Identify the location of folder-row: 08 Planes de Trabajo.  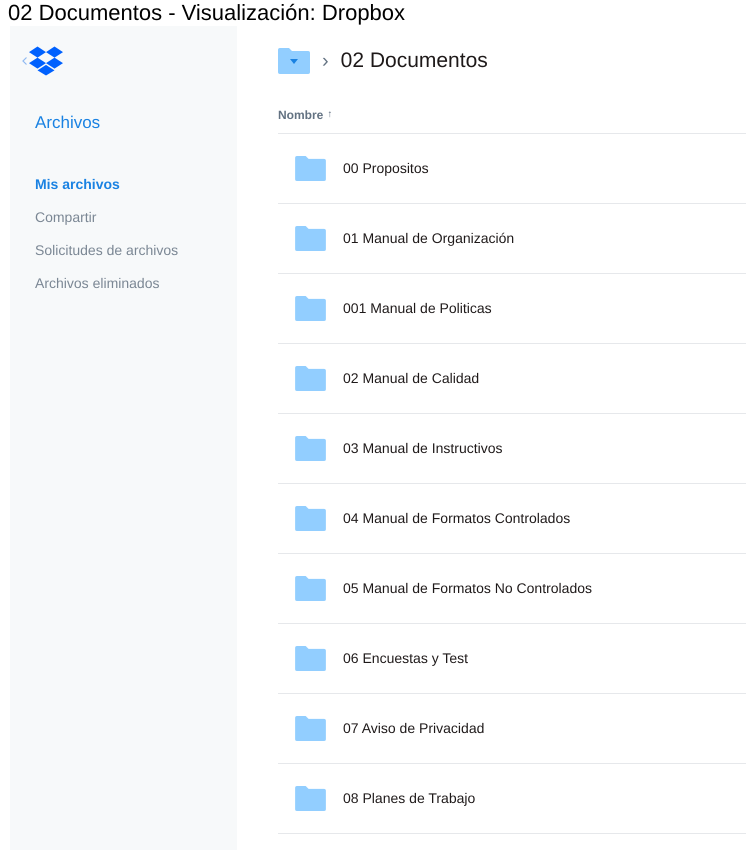
(512, 799).